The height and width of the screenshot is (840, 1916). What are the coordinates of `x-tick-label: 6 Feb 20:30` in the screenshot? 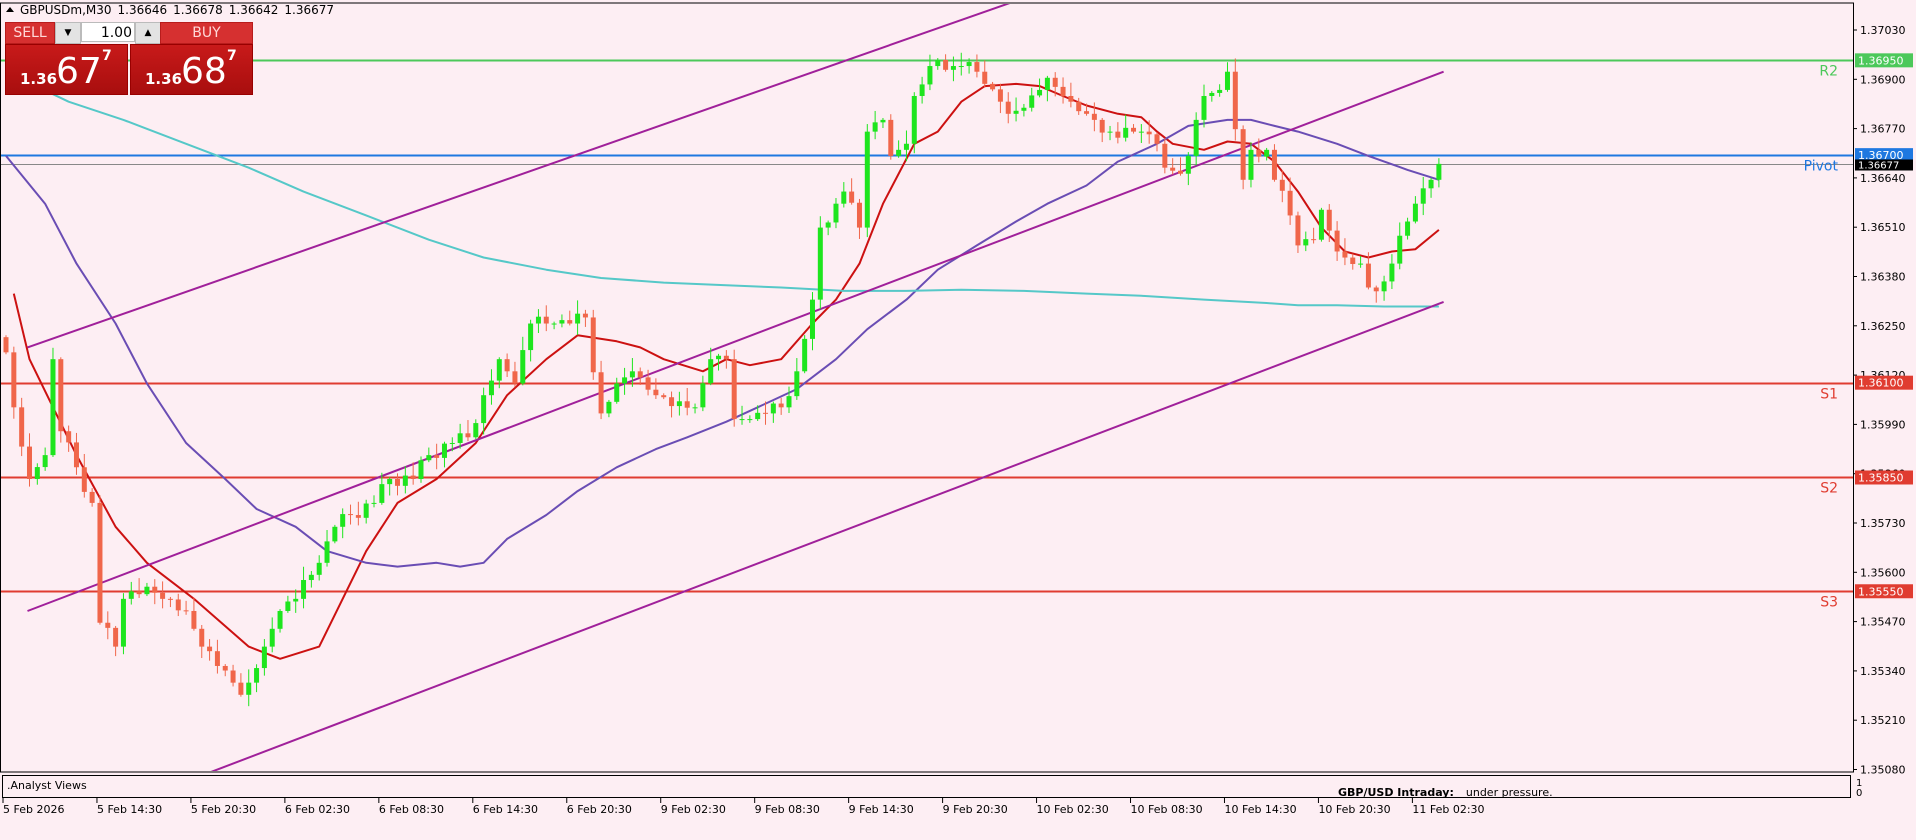 It's located at (599, 809).